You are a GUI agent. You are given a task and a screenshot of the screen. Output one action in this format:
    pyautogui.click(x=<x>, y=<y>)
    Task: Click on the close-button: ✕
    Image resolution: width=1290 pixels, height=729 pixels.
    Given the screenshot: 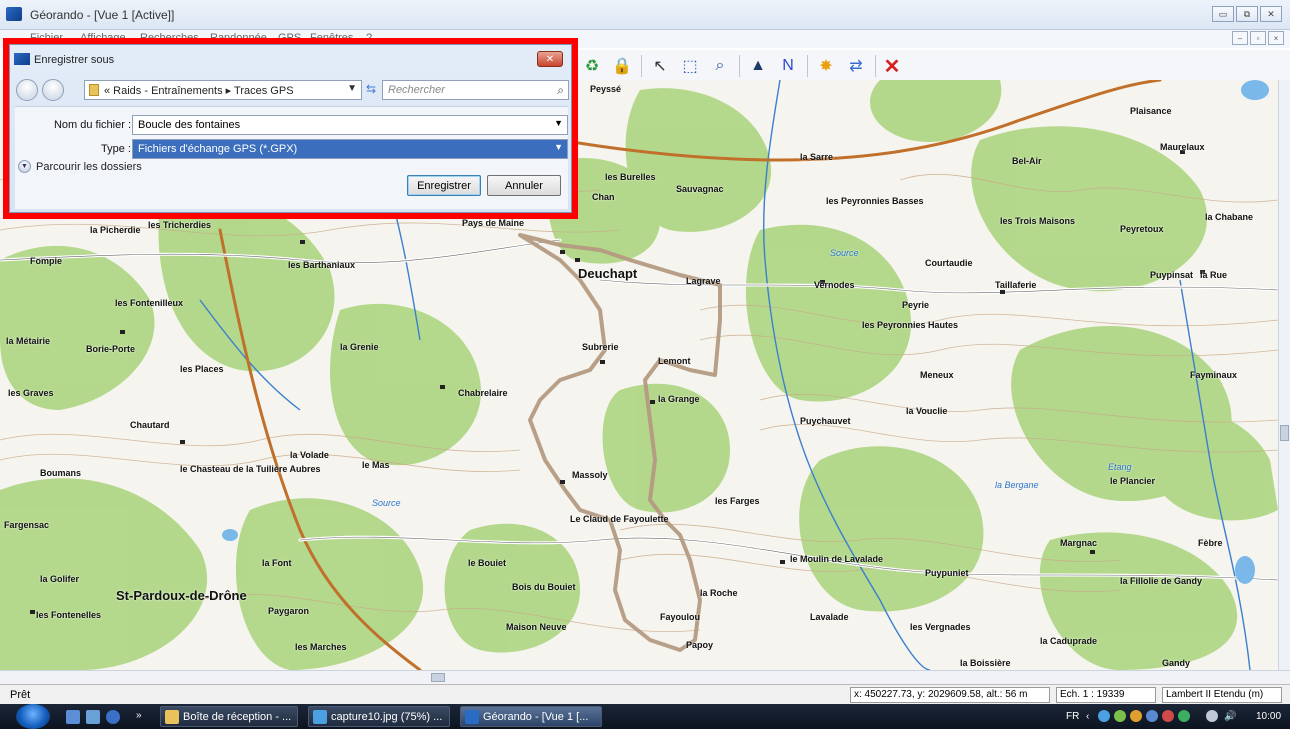 What is the action you would take?
    pyautogui.click(x=1271, y=14)
    